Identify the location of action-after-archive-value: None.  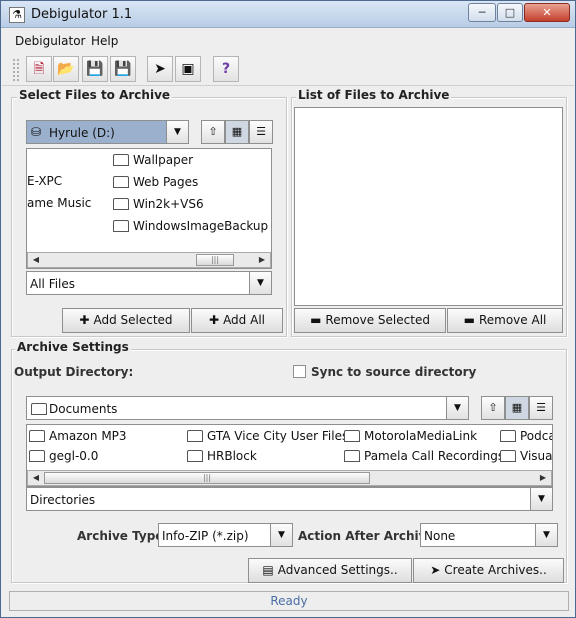
(440, 536).